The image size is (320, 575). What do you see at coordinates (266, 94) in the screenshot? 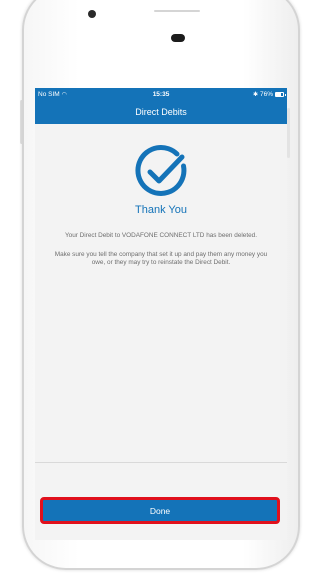
I see `battery-percent: 76%` at bounding box center [266, 94].